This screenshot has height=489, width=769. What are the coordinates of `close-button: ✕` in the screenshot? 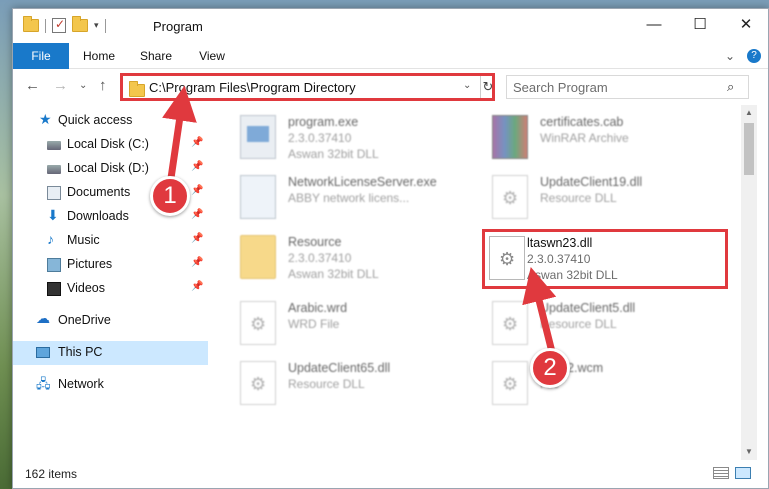 It's located at (746, 24).